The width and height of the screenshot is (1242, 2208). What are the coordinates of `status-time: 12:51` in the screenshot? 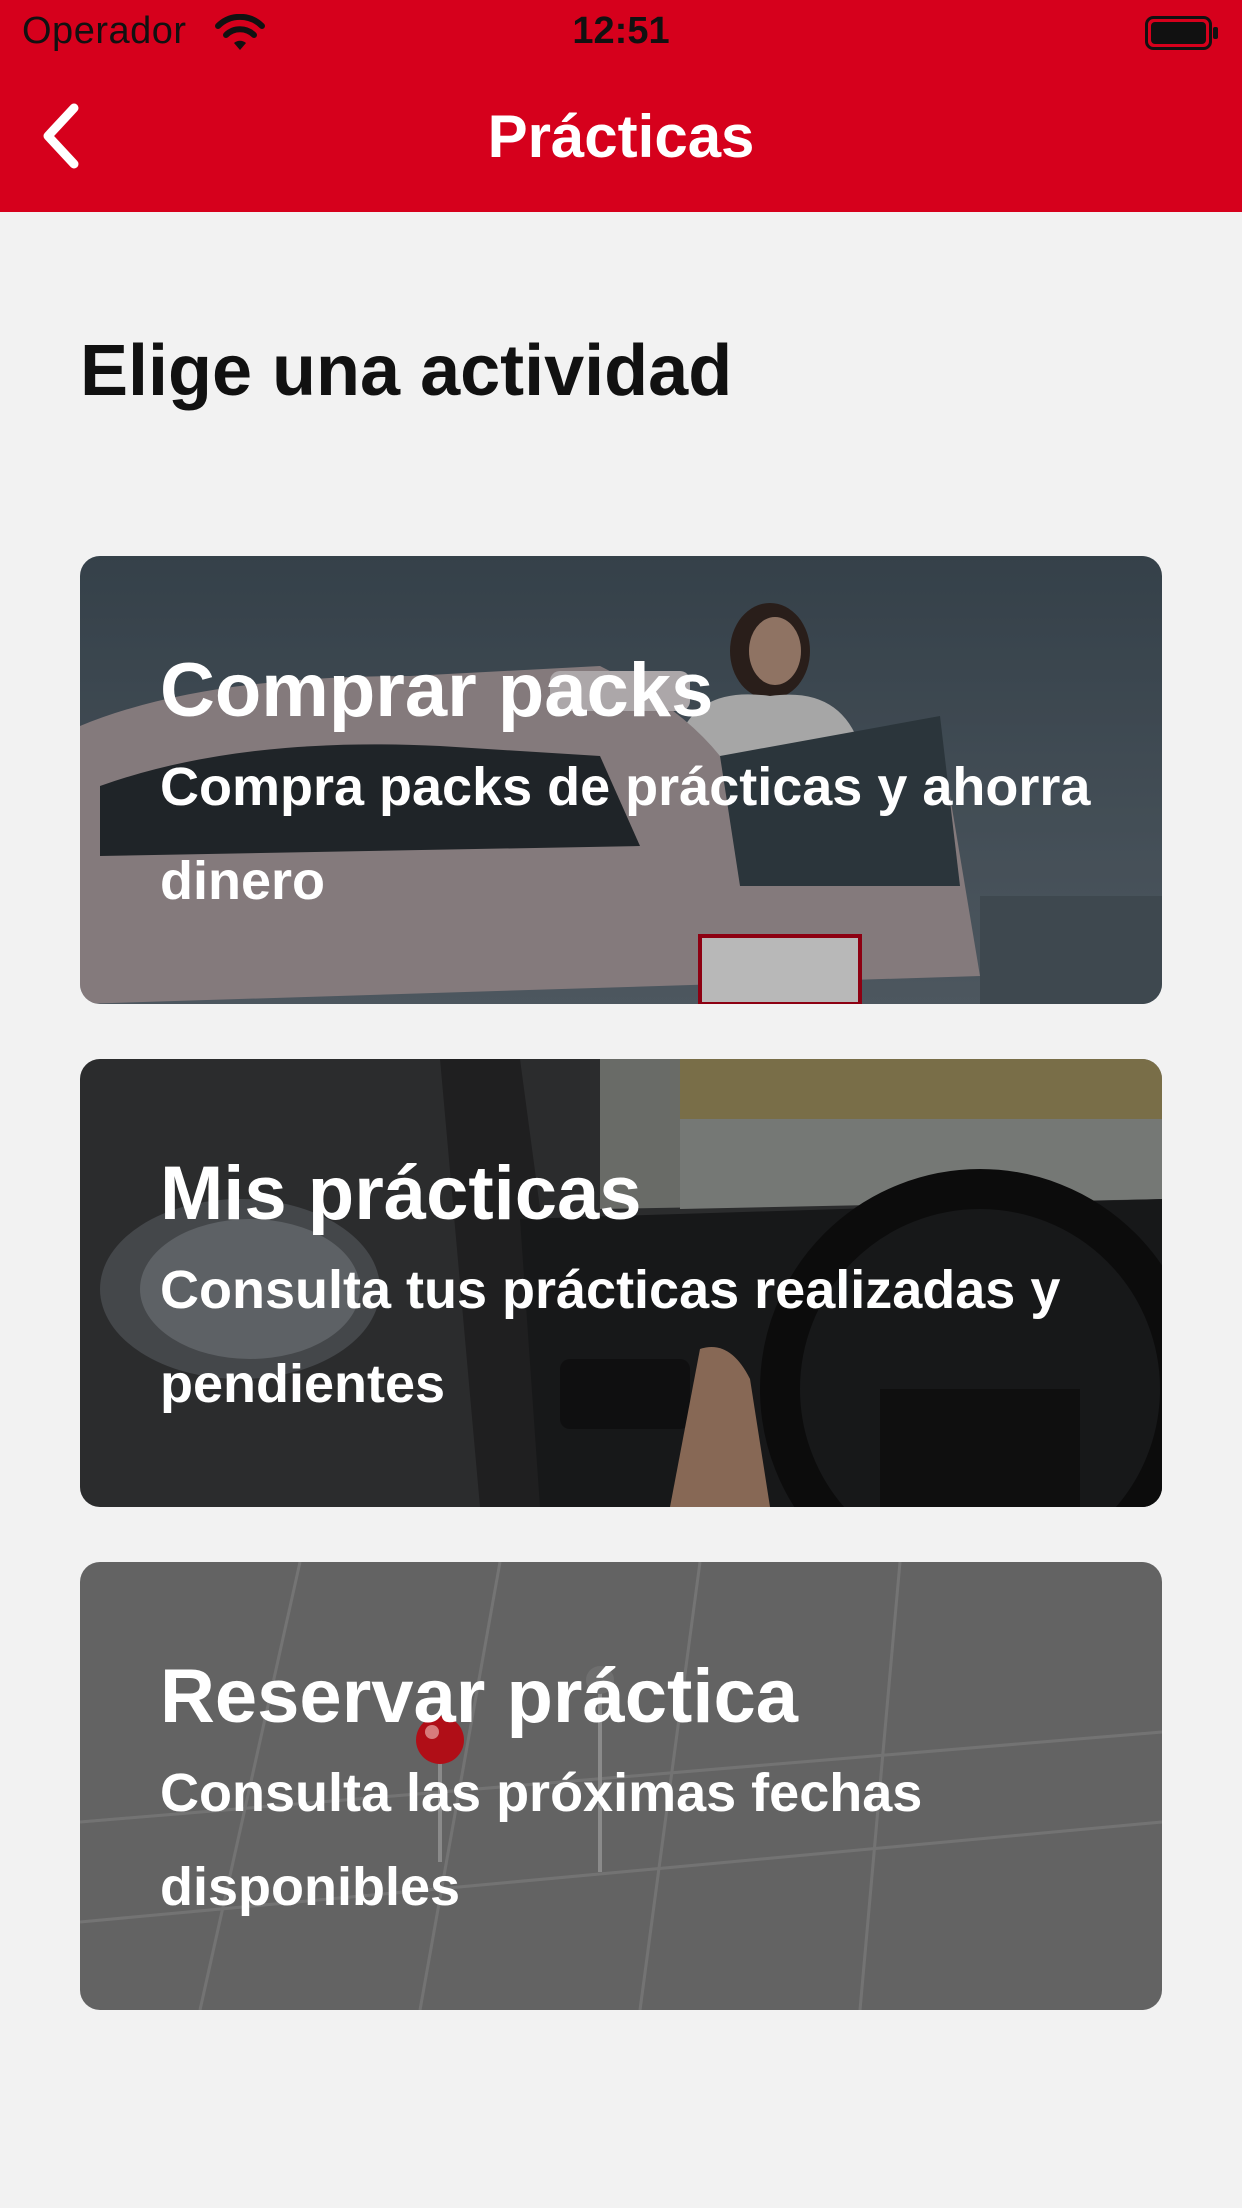 It's located at (621, 31).